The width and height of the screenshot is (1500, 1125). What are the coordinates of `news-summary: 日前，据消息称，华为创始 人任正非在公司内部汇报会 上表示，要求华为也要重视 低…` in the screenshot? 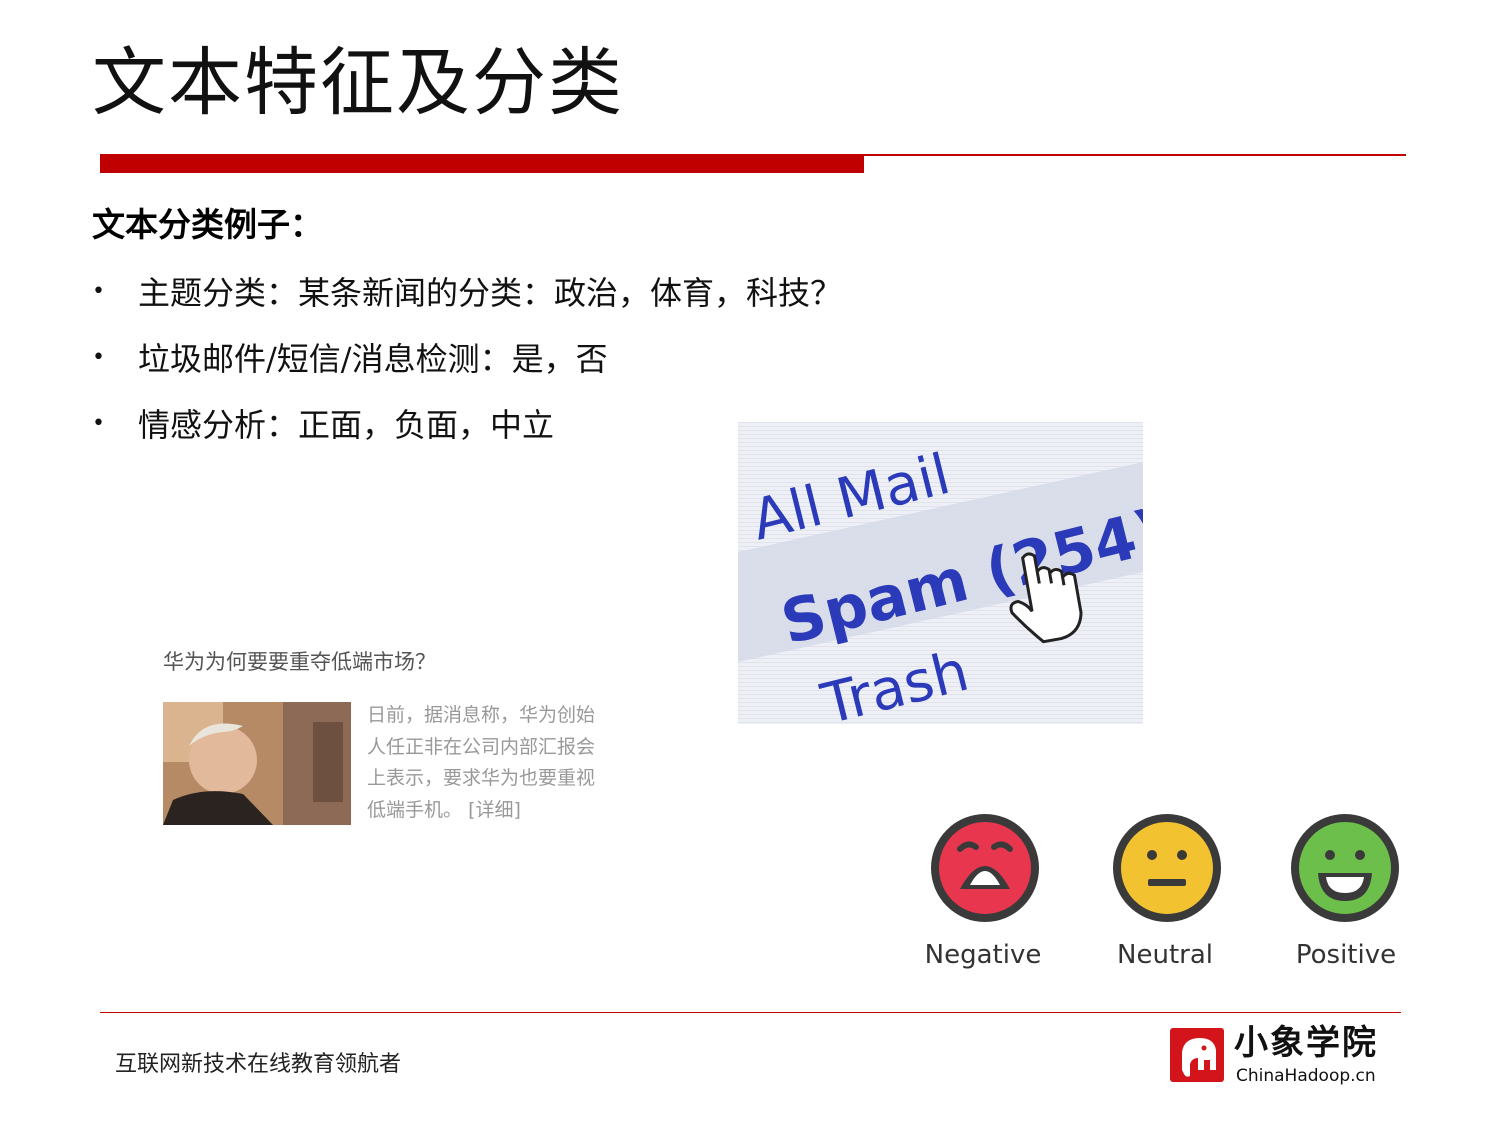 It's located at (502, 763).